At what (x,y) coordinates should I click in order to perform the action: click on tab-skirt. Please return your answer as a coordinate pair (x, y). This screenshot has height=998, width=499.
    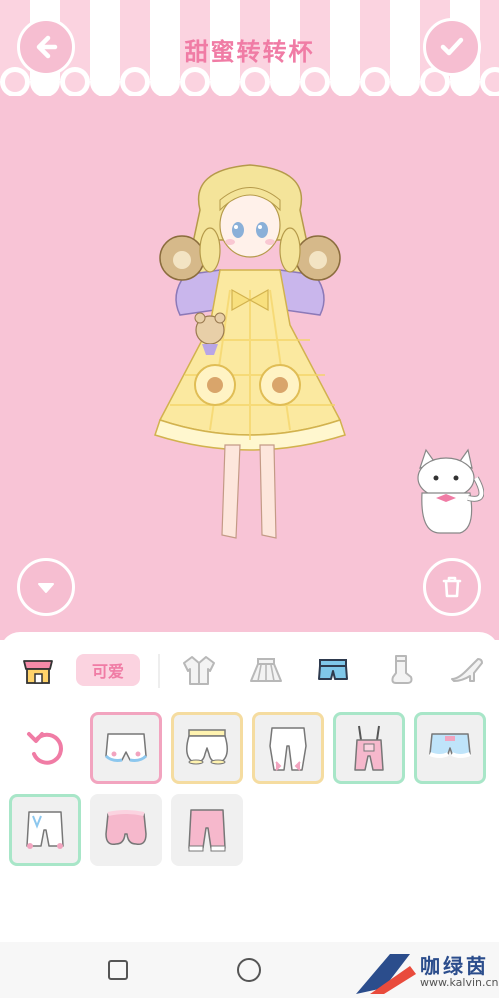
    Looking at the image, I should click on (266, 670).